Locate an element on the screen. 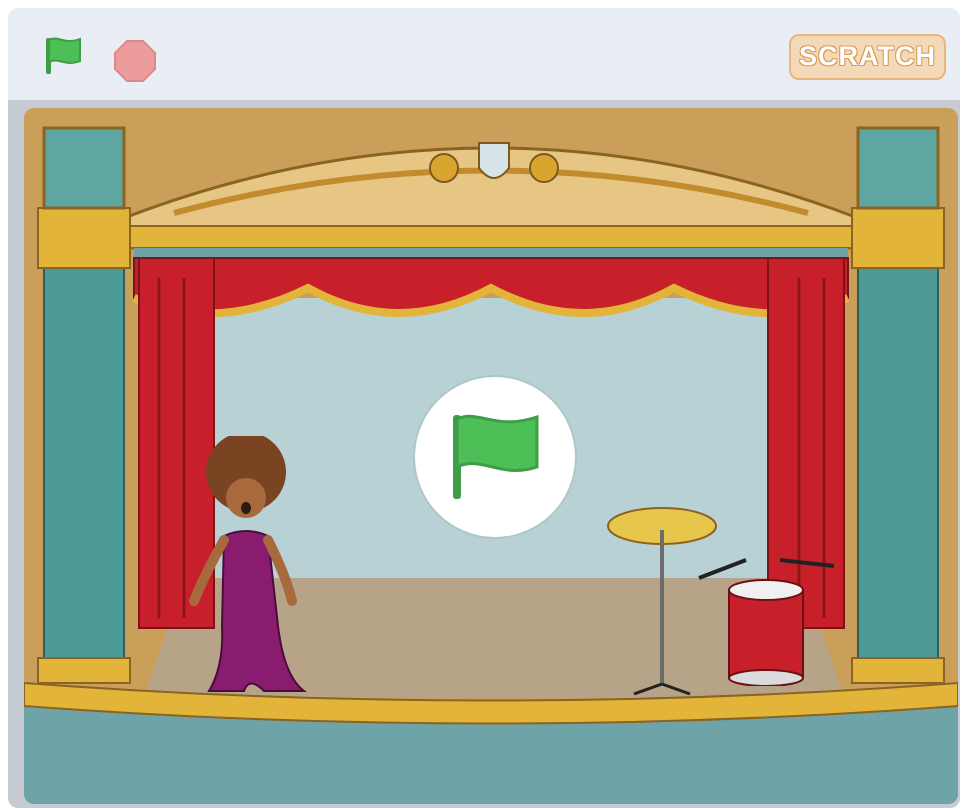 The image size is (968, 808). green-flag-button is located at coordinates (63, 55).